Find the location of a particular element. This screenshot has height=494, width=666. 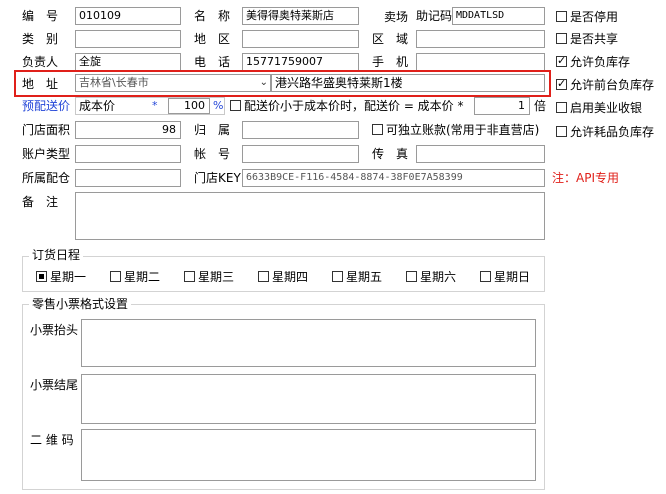

weekday-label: 星期五 is located at coordinates (364, 277).